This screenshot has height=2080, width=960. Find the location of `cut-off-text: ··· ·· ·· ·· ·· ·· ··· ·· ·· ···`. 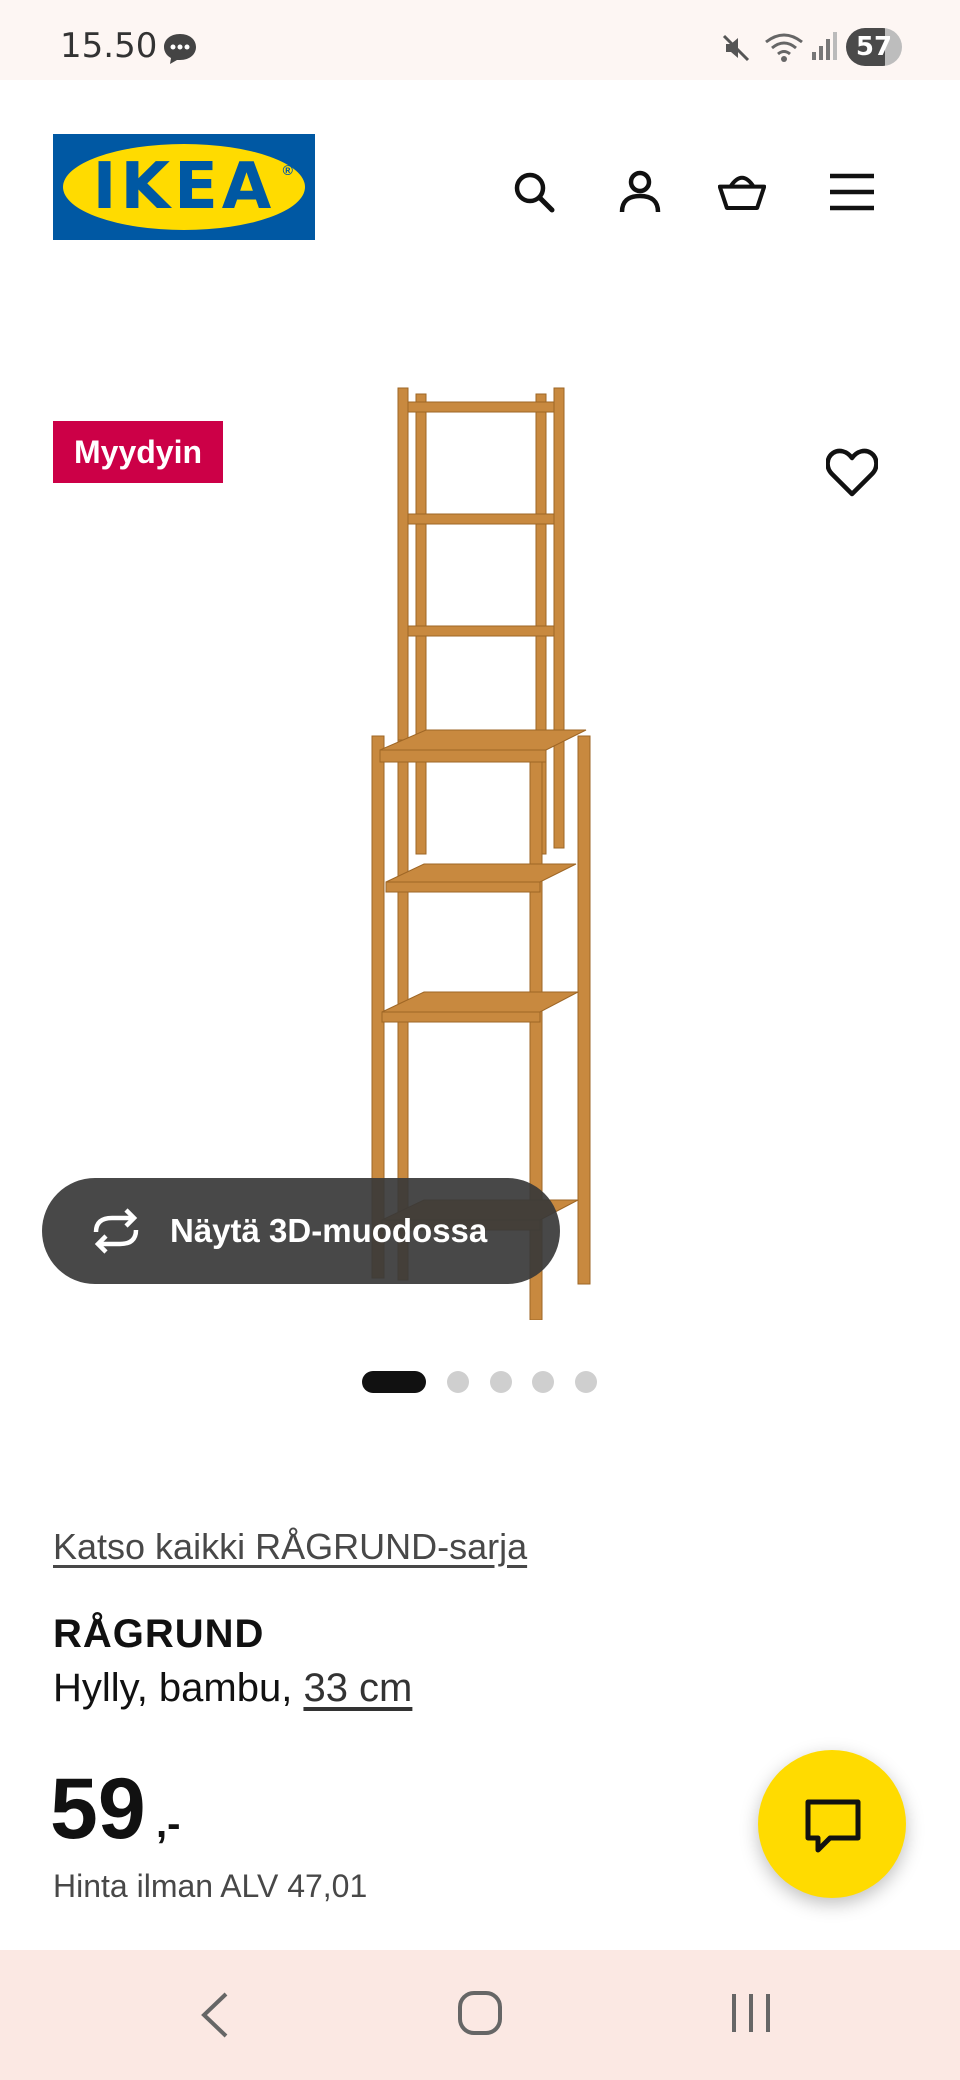

cut-off-text: ··· ·· ·· ·· ·· ·· ··· ·· ·· ··· is located at coordinates (480, 282).